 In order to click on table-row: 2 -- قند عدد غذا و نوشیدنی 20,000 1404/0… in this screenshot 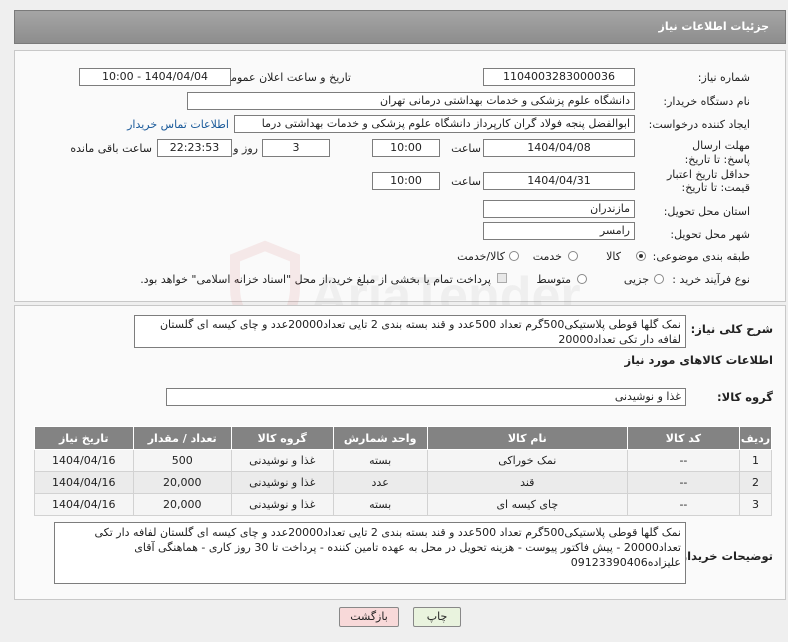, I will do `click(403, 482)`.